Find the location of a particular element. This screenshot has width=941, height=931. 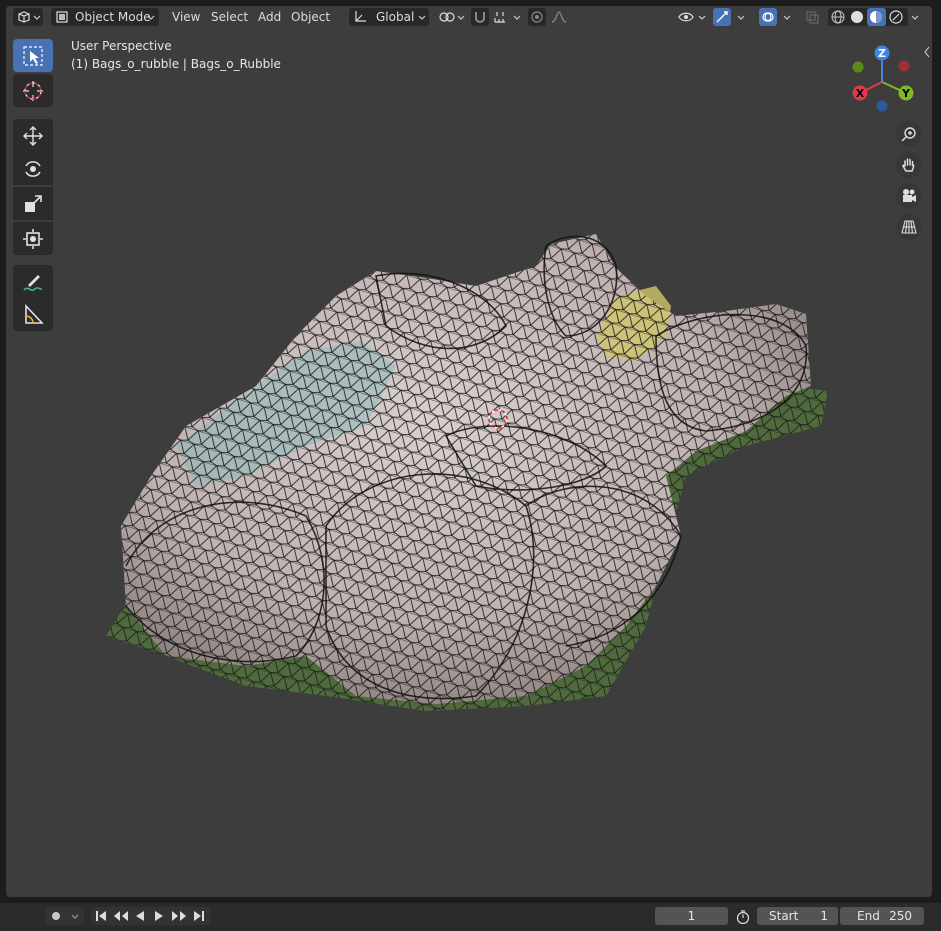

measure-icon is located at coordinates (34, 314).